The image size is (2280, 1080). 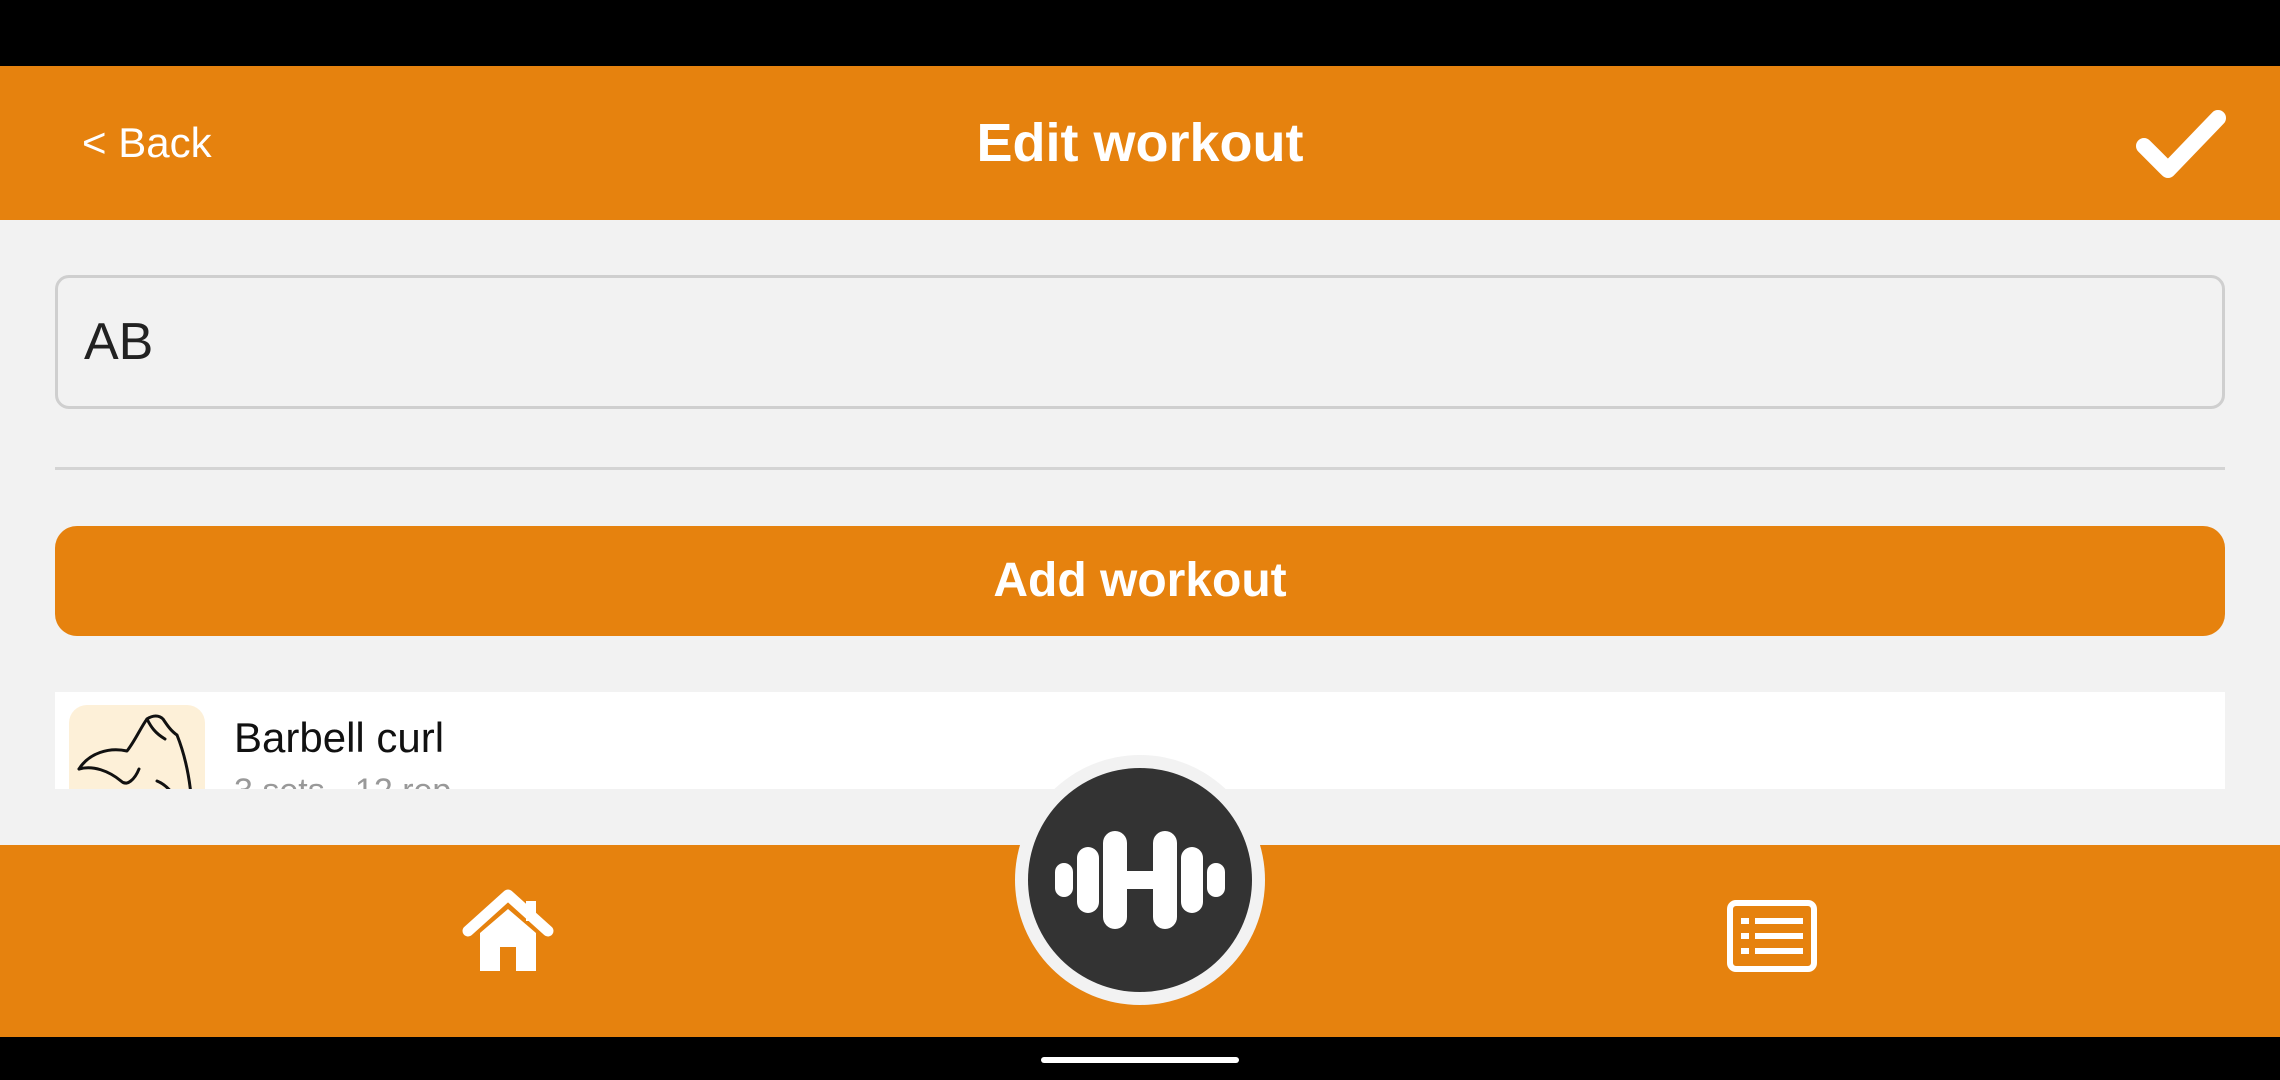 I want to click on confirm-button, so click(x=2181, y=144).